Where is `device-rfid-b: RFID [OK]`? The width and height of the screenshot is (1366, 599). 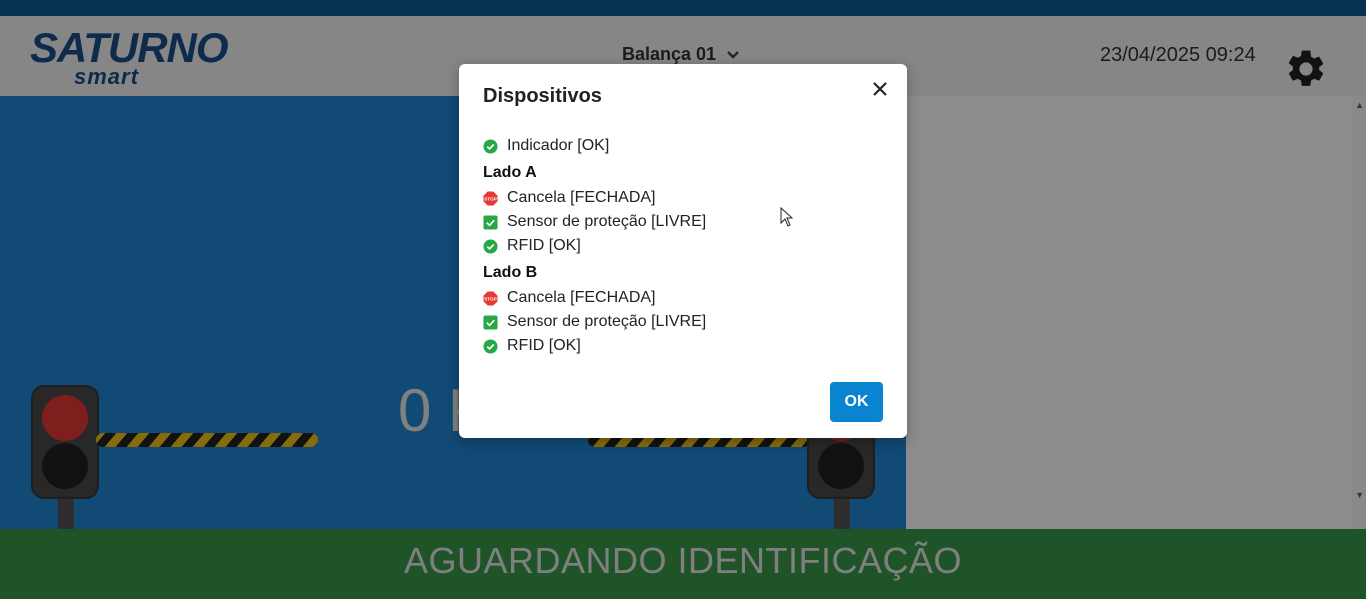 device-rfid-b: RFID [OK] is located at coordinates (532, 346).